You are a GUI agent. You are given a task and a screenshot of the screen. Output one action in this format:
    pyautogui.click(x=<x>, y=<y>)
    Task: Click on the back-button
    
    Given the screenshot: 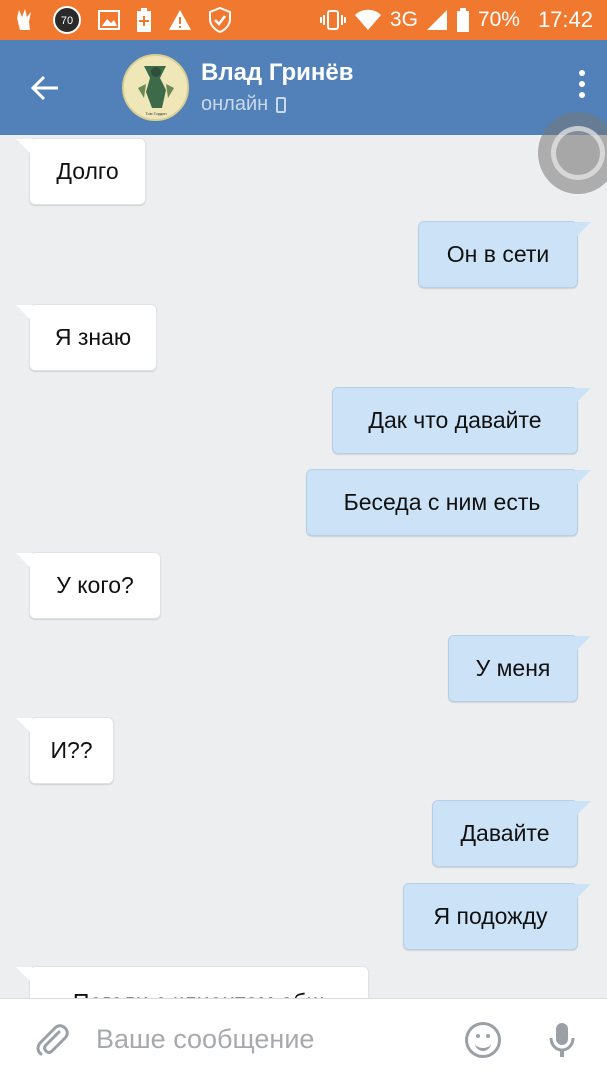 What is the action you would take?
    pyautogui.click(x=45, y=87)
    